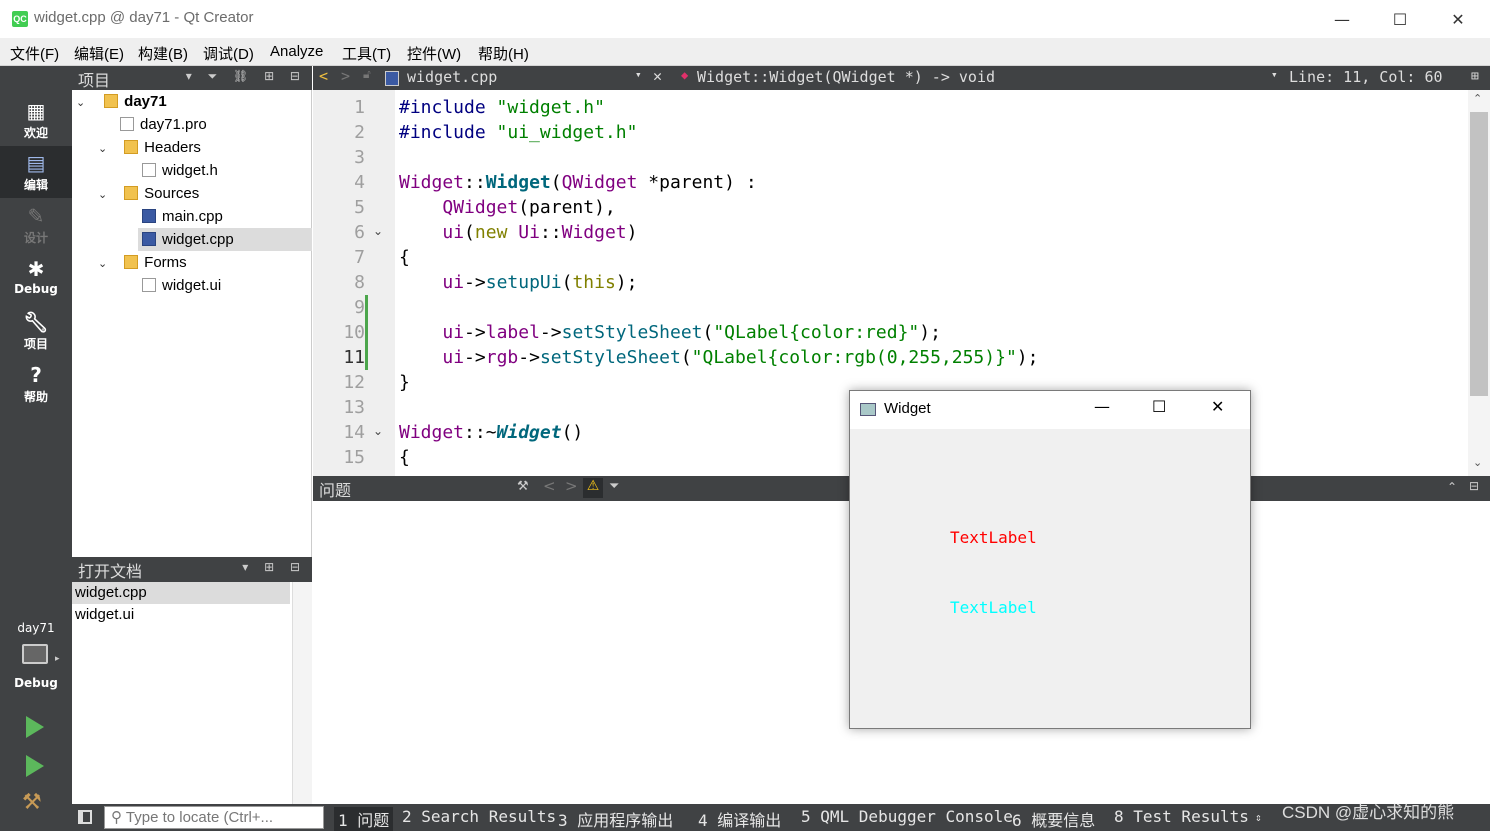 The width and height of the screenshot is (1490, 831). What do you see at coordinates (1400, 19) in the screenshot?
I see `maximize-button: ☐` at bounding box center [1400, 19].